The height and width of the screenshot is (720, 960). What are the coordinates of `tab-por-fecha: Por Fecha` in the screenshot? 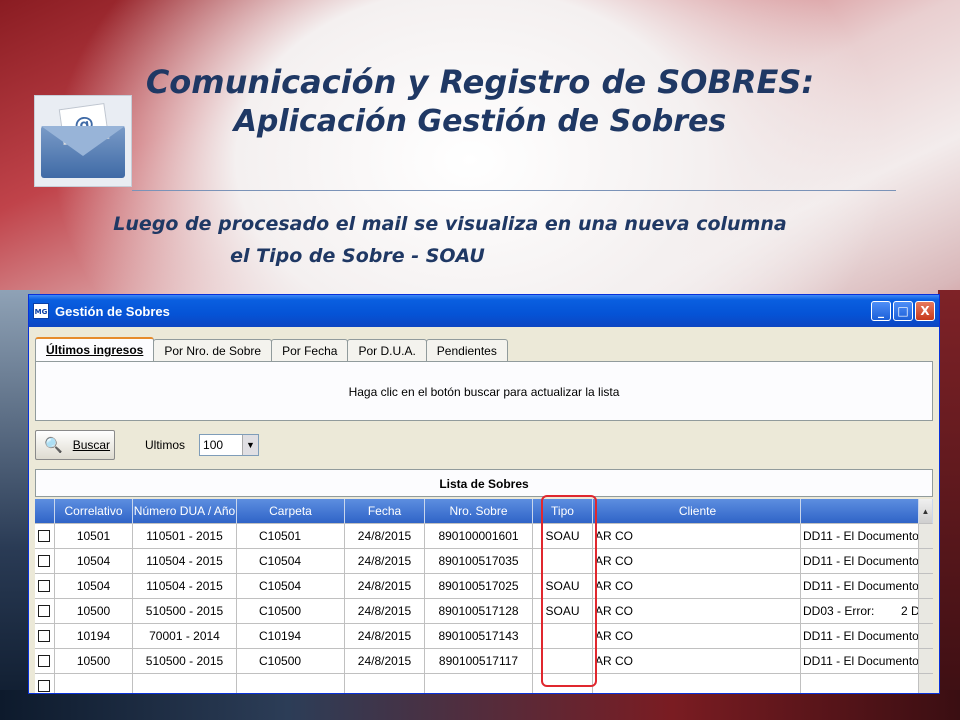 It's located at (310, 350).